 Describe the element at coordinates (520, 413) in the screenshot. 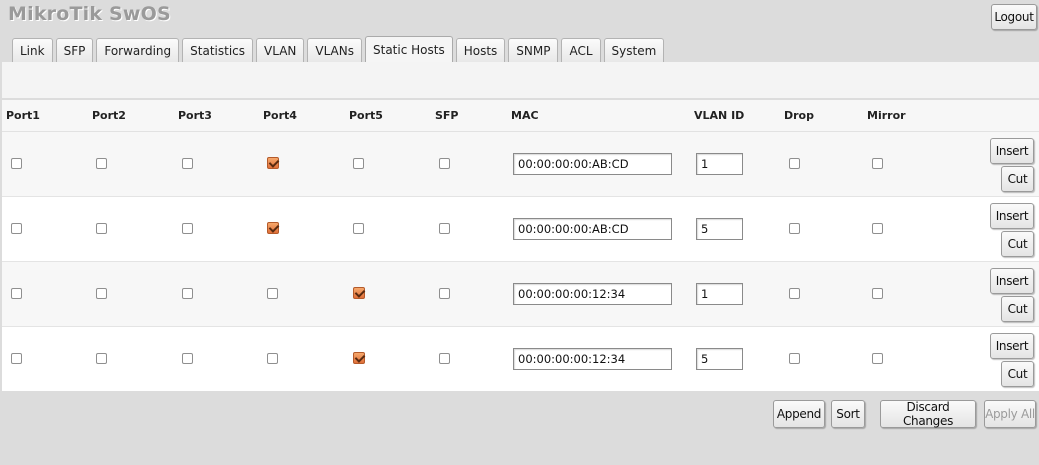

I see `footer-bar: Append Sort Discard Changes Apply All` at that location.